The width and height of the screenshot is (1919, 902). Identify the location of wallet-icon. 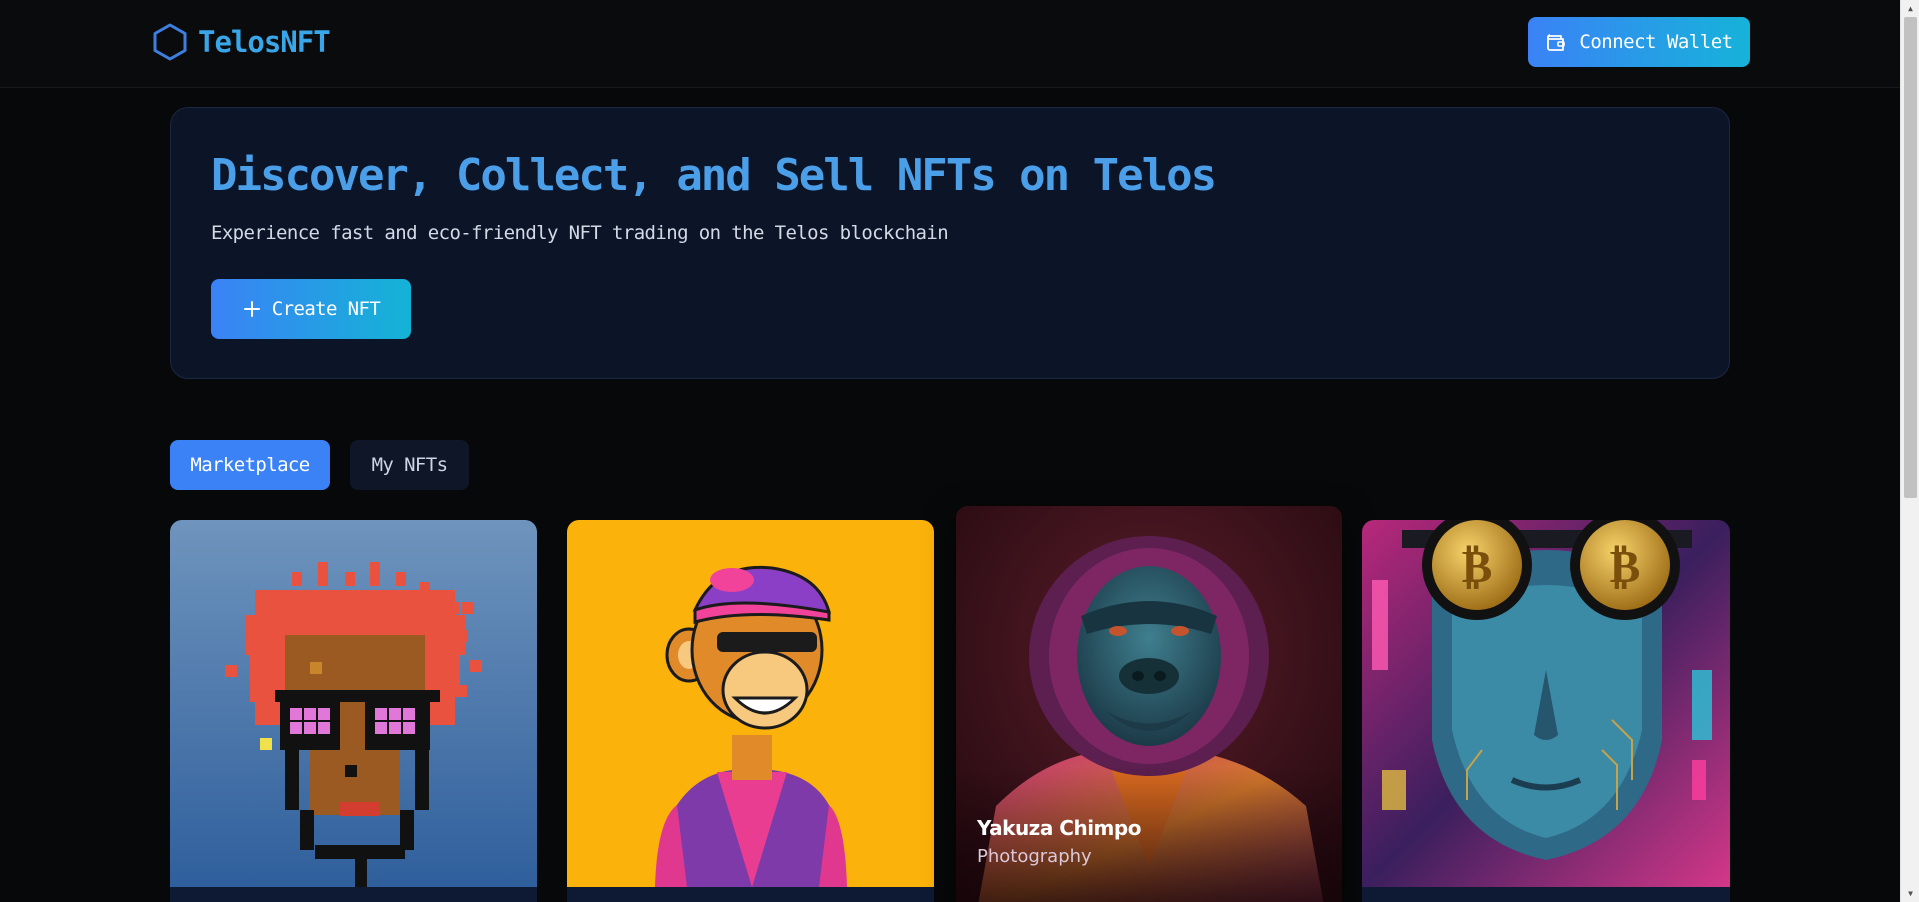
(1556, 42).